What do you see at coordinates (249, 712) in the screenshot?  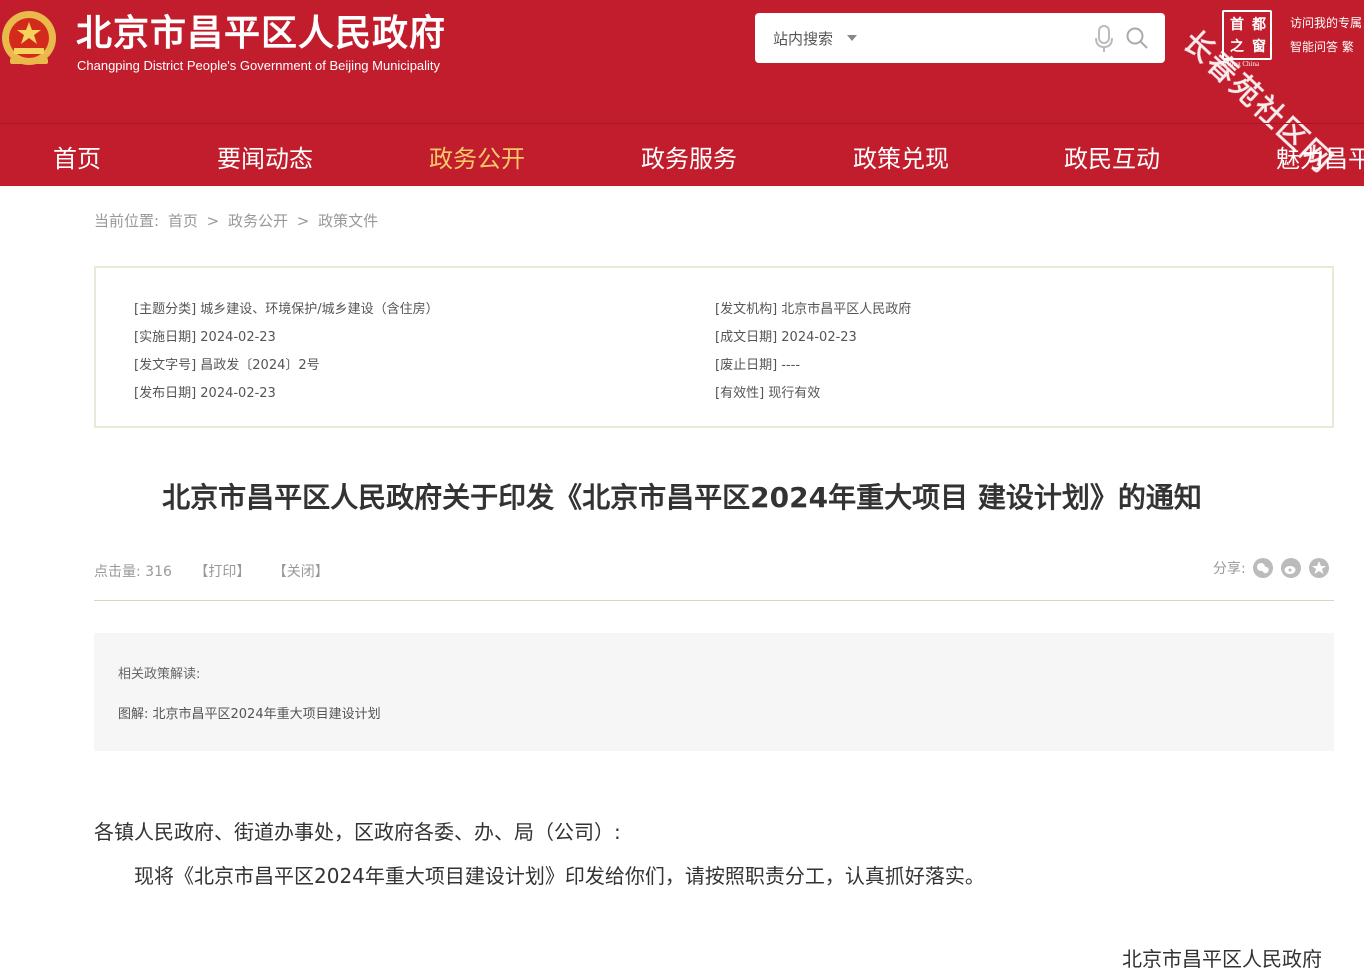 I see `related-infographic-link: 图解: 北京市昌平区2024年重大项目建设计划` at bounding box center [249, 712].